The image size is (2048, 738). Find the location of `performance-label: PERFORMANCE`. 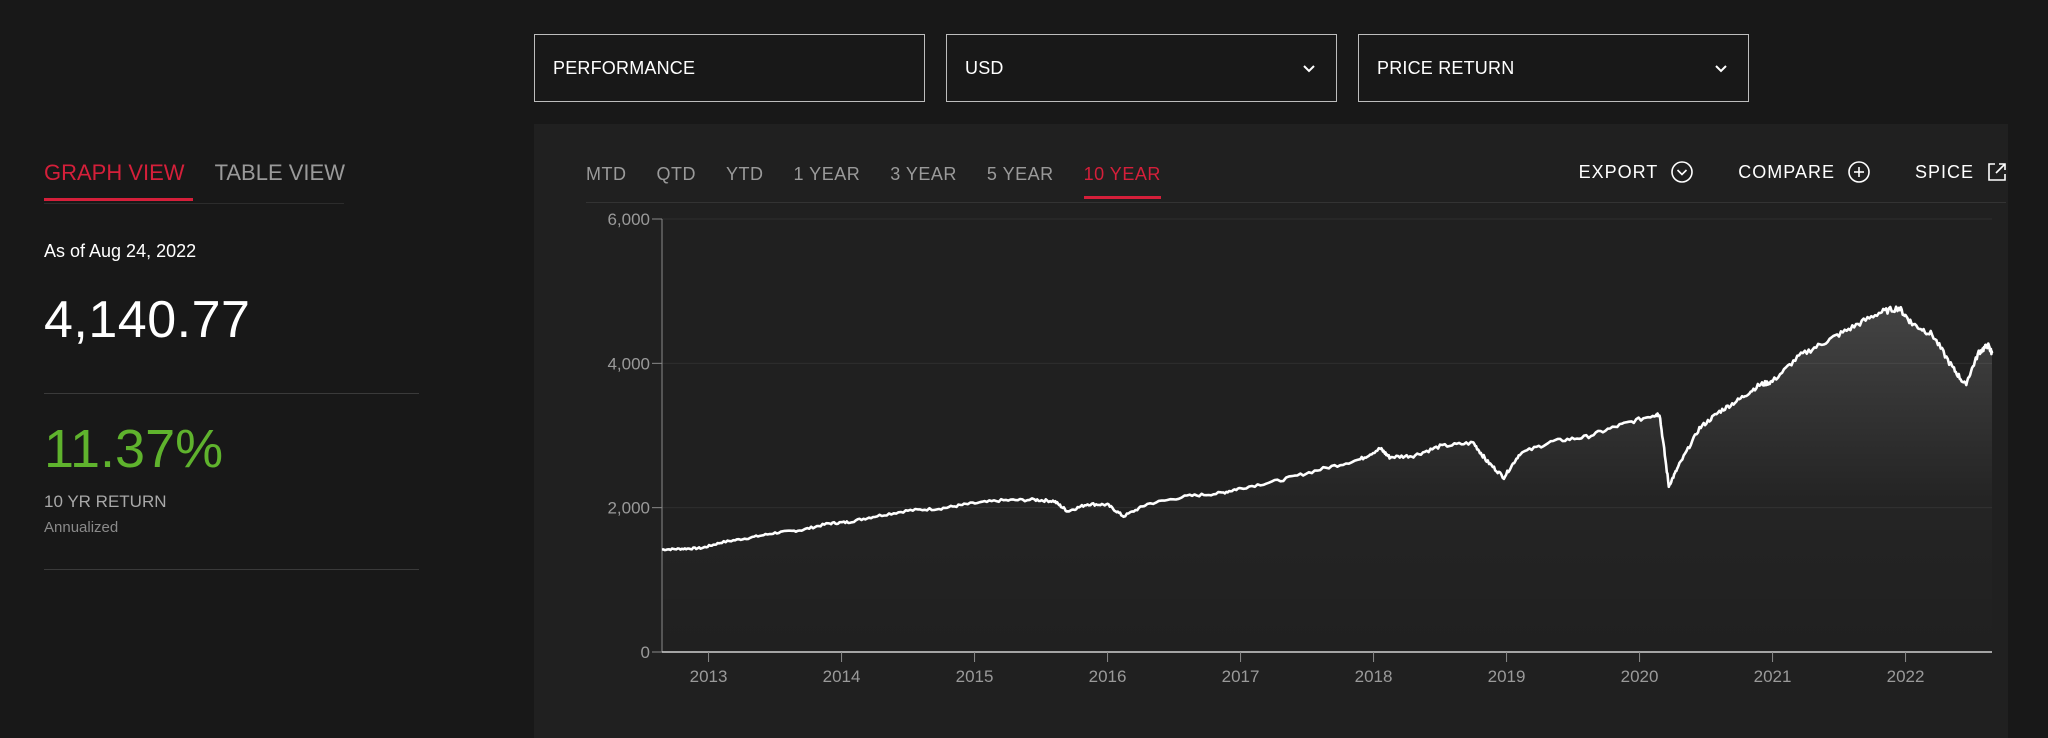

performance-label: PERFORMANCE is located at coordinates (624, 67).